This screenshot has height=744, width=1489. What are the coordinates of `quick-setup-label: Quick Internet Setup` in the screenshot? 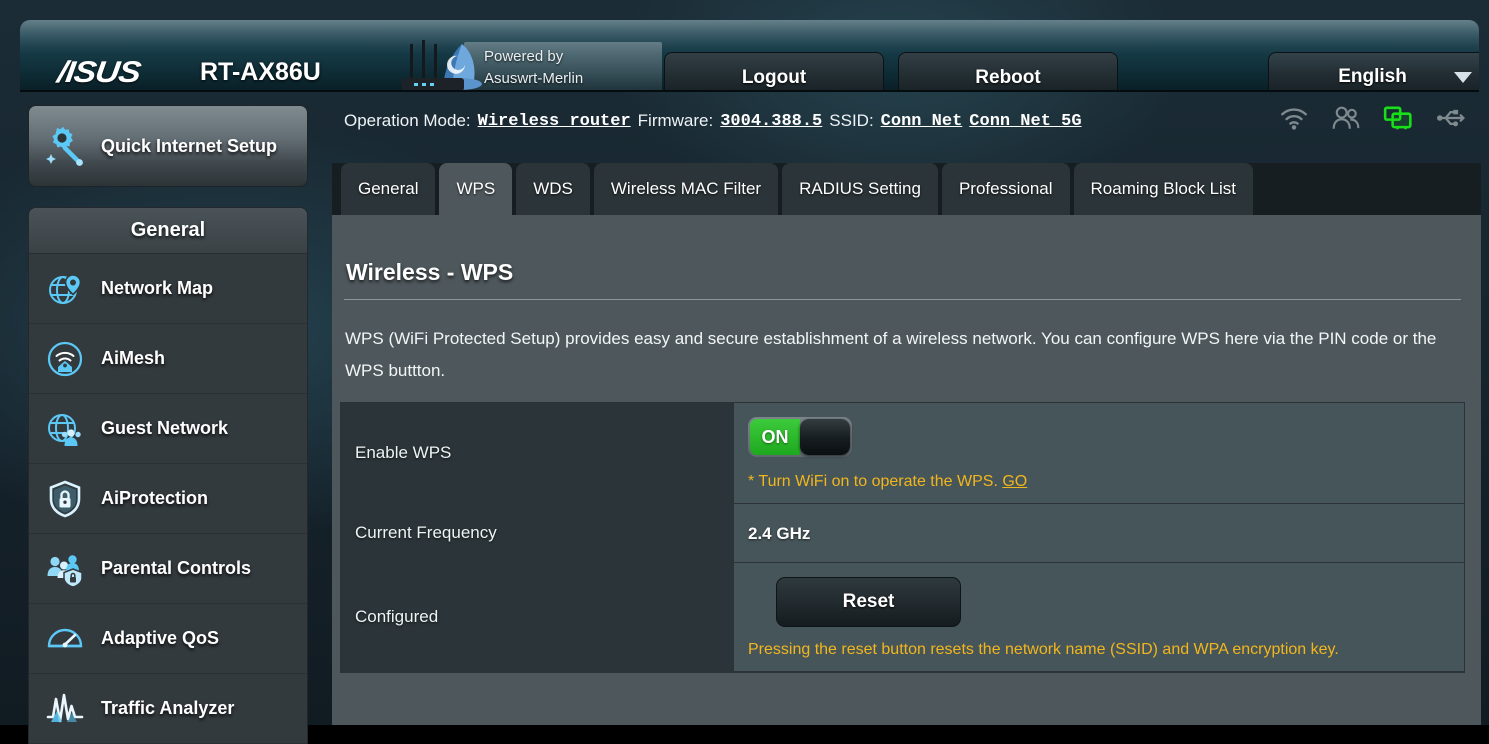 It's located at (189, 145).